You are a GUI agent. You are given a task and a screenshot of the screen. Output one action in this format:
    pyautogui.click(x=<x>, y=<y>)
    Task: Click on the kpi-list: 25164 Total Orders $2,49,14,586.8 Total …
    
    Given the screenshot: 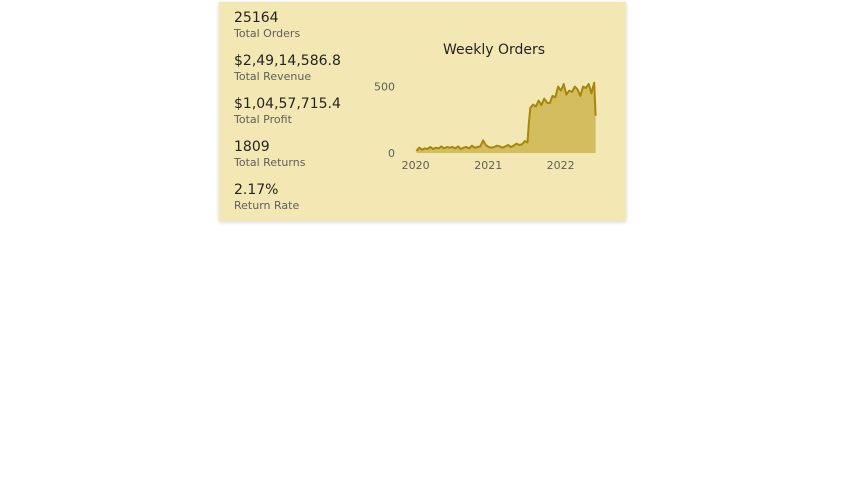 What is the action you would take?
    pyautogui.click(x=309, y=117)
    